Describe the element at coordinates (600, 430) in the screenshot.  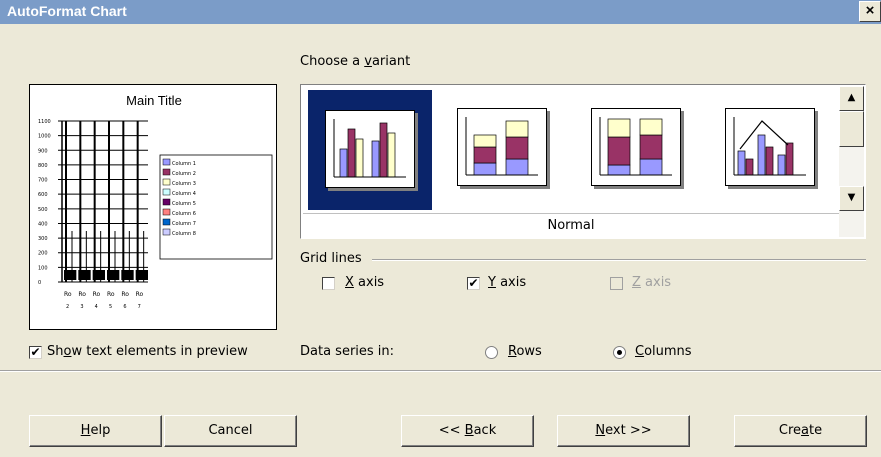
I see `next-mnemonic: N` at that location.